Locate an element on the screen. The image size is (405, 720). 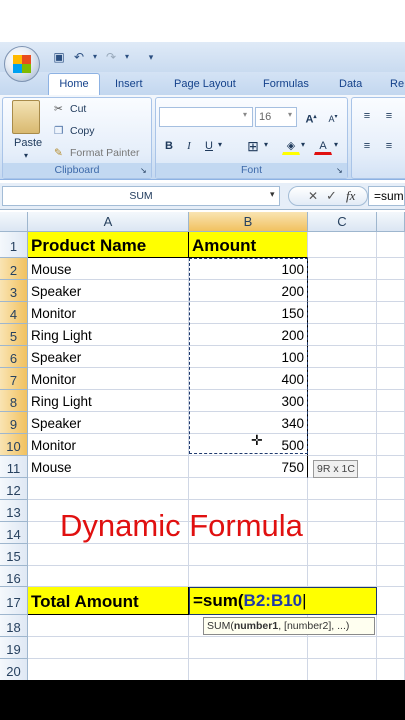
font-name-dropdown-icon: ▾ is located at coordinates (245, 114).